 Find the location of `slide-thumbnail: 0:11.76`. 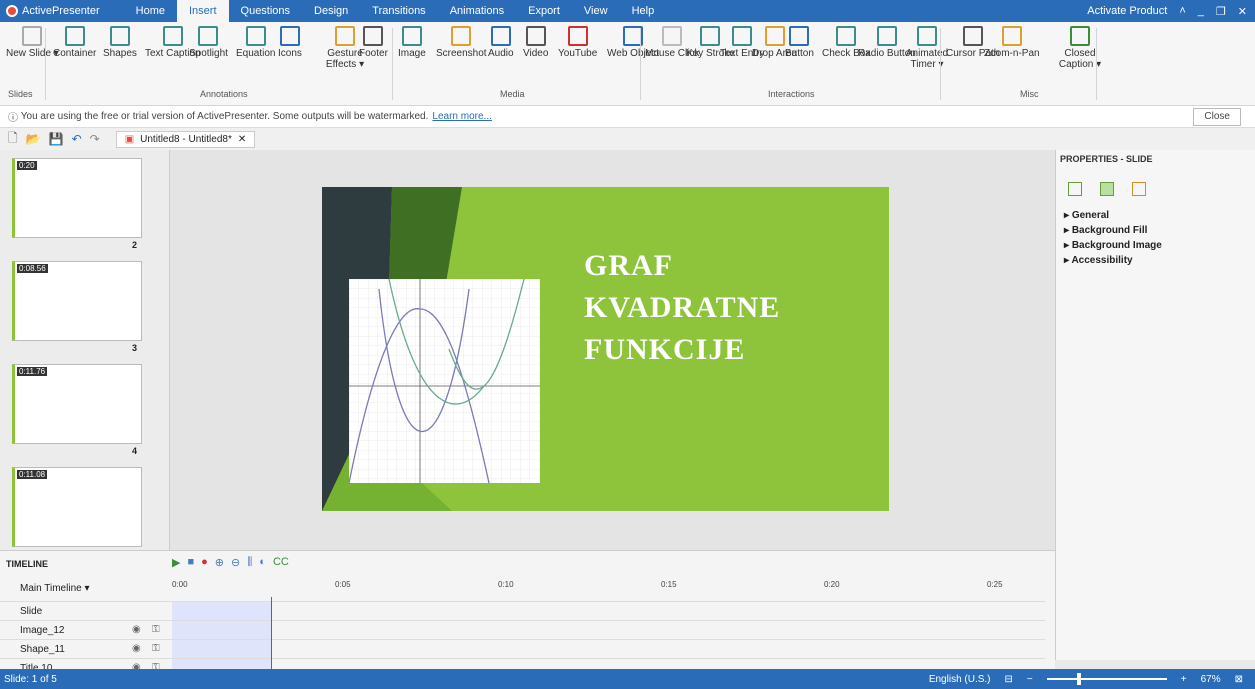

slide-thumbnail: 0:11.76 is located at coordinates (77, 404).